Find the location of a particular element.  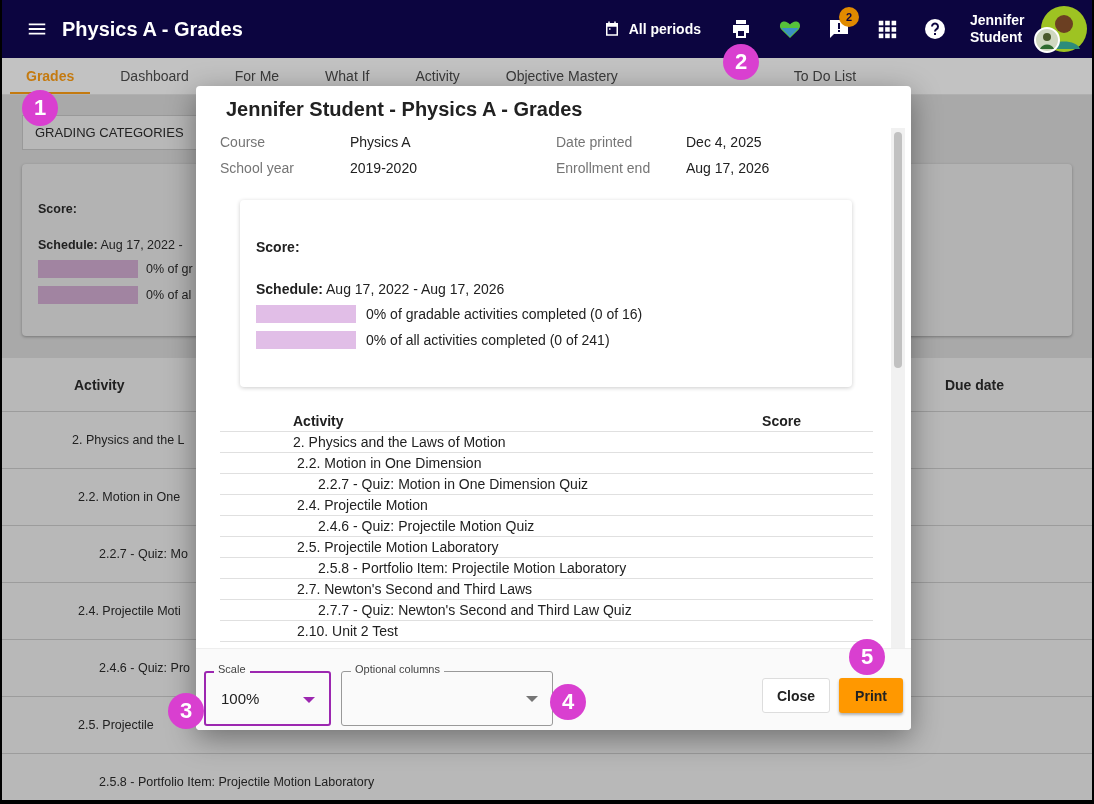

close-button: Close is located at coordinates (796, 695).